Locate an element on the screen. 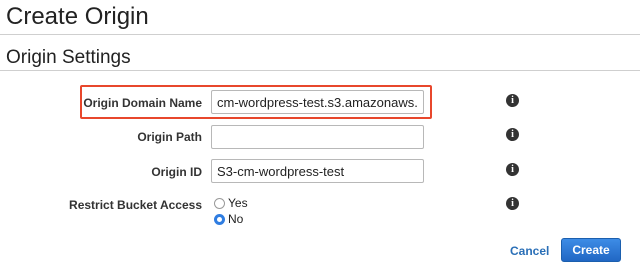 The width and height of the screenshot is (640, 271). origin-id-input is located at coordinates (317, 171).